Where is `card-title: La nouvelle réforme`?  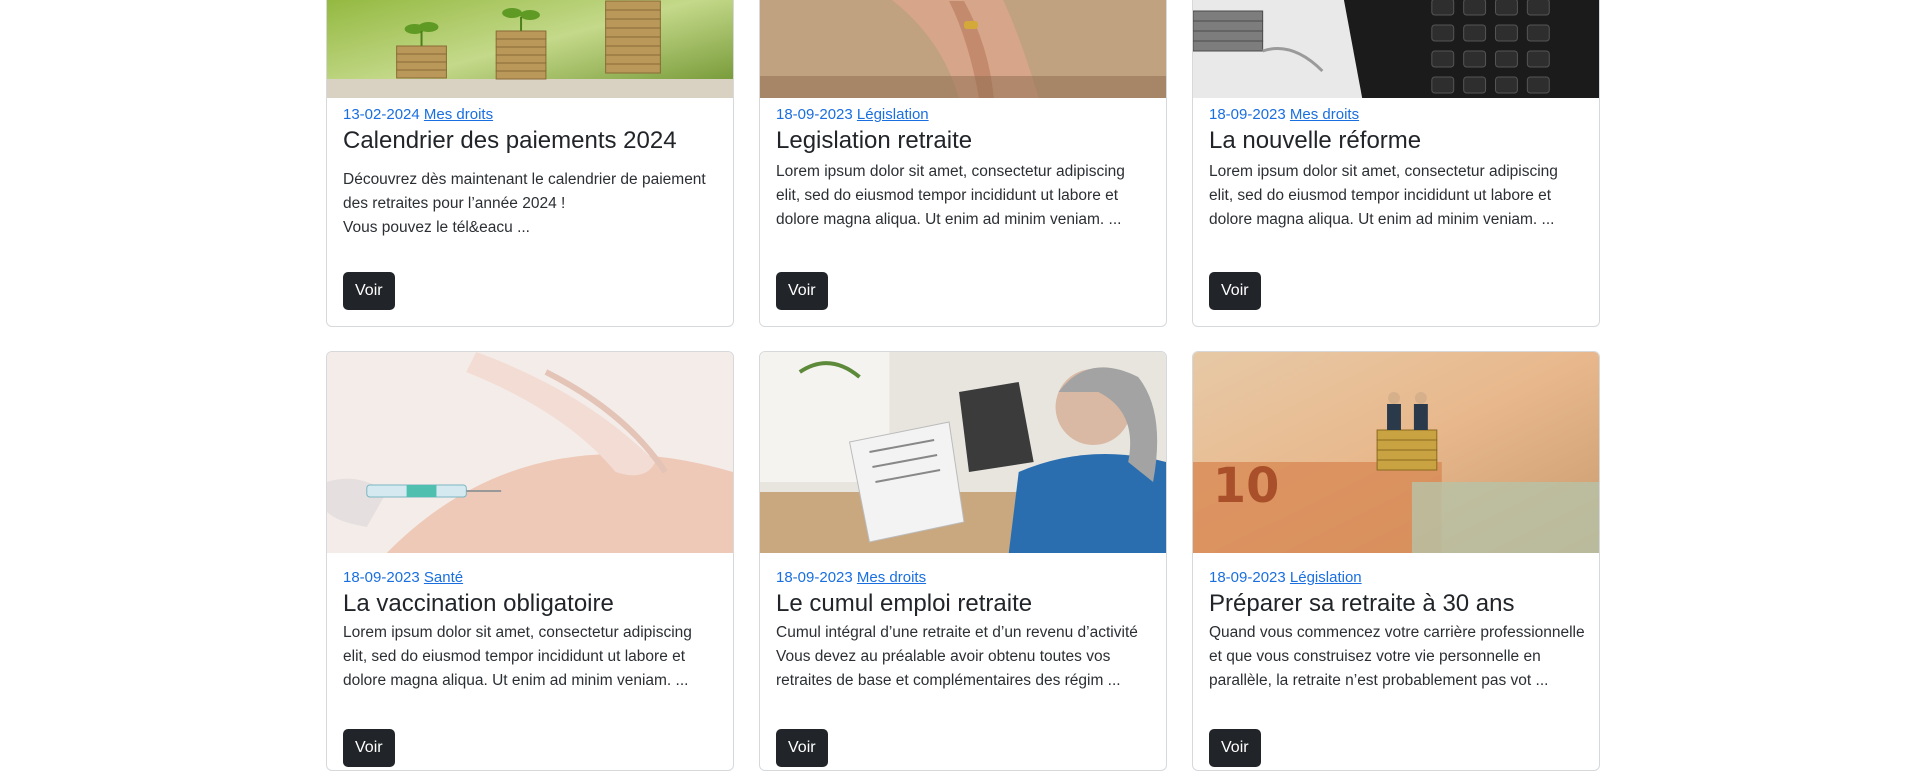 card-title: La nouvelle réforme is located at coordinates (1315, 140).